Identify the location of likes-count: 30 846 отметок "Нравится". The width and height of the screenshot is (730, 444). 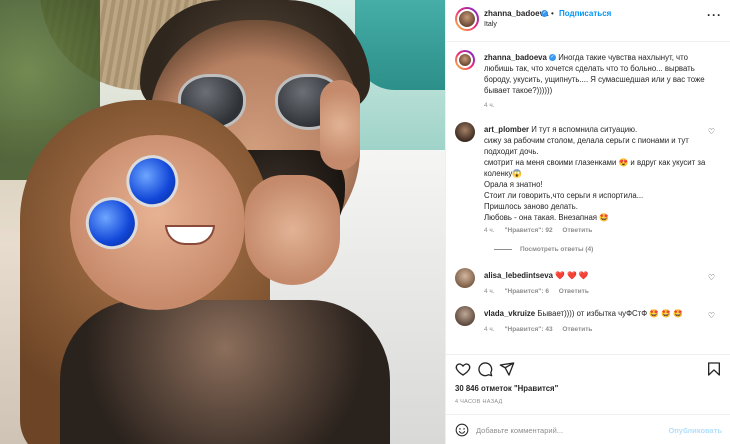
(506, 388).